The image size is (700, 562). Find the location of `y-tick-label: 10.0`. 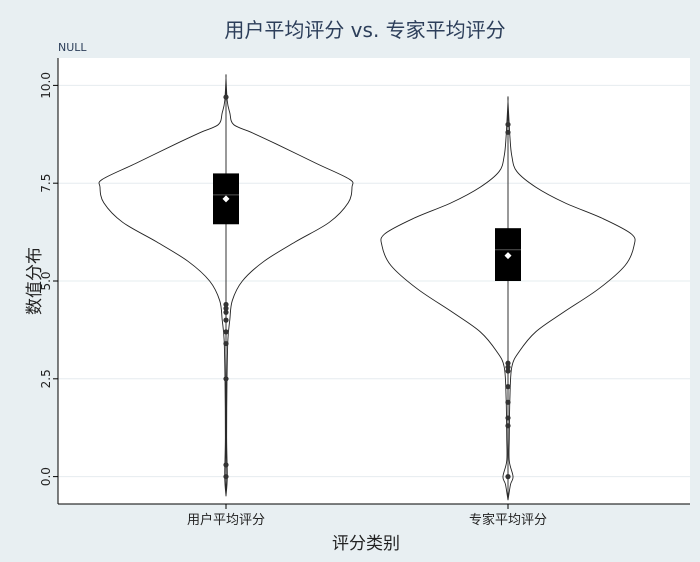

y-tick-label: 10.0 is located at coordinates (46, 85).